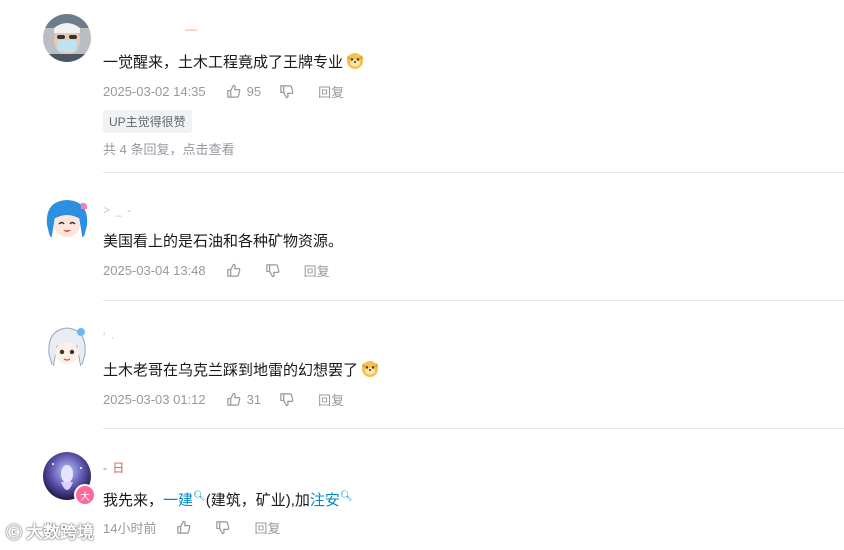 This screenshot has width=844, height=550. Describe the element at coordinates (257, 500) in the screenshot. I see `comment-text-part: (建筑，矿业),加` at that location.